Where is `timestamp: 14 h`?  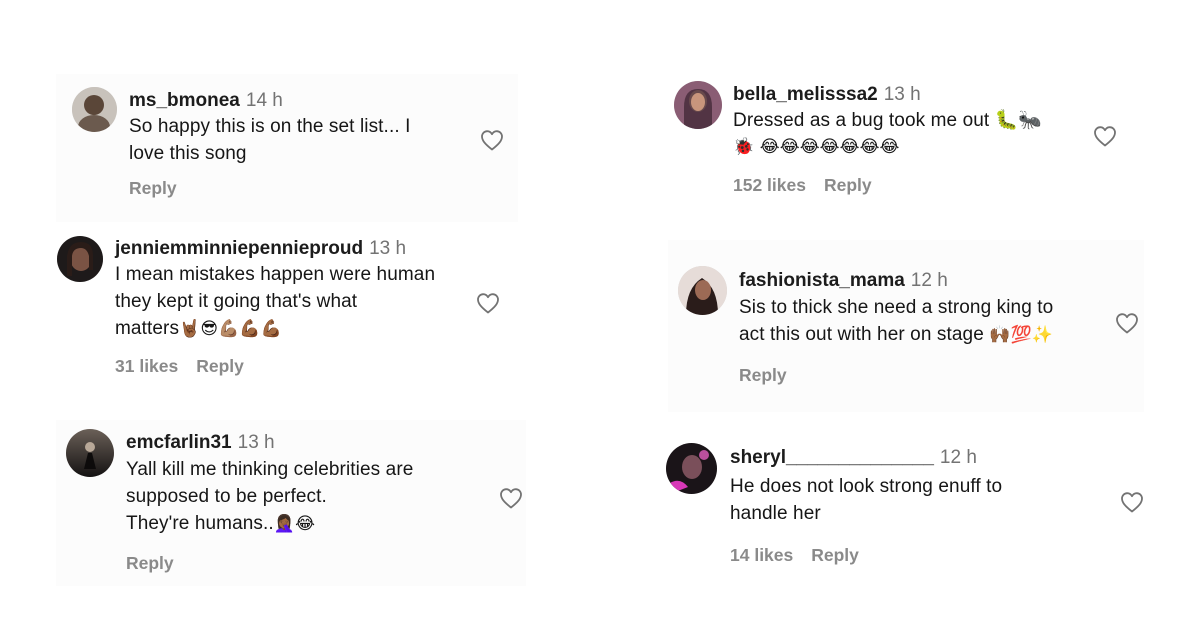 timestamp: 14 h is located at coordinates (264, 100).